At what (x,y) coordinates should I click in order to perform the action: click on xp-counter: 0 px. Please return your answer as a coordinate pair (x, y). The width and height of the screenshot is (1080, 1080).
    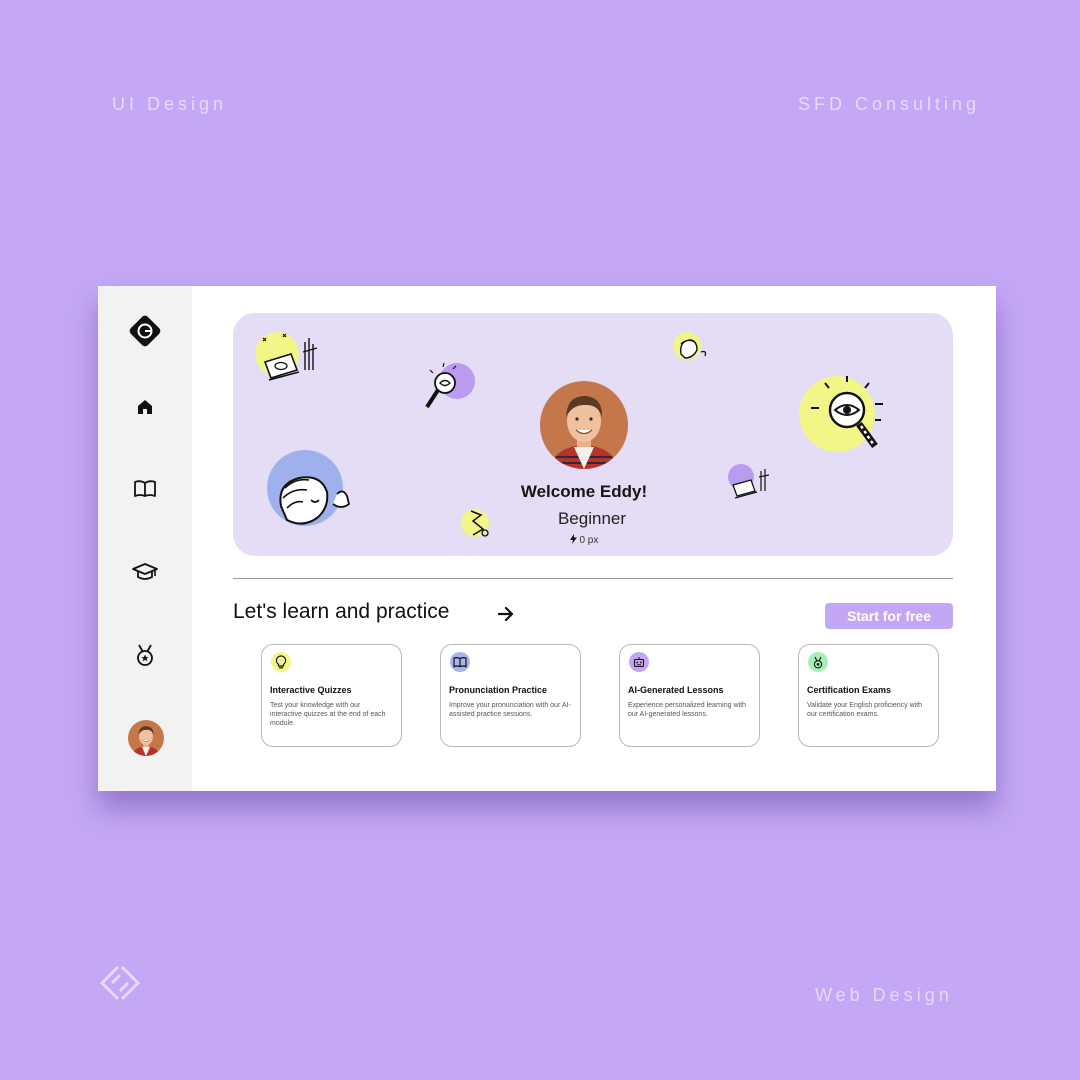
    Looking at the image, I should click on (584, 540).